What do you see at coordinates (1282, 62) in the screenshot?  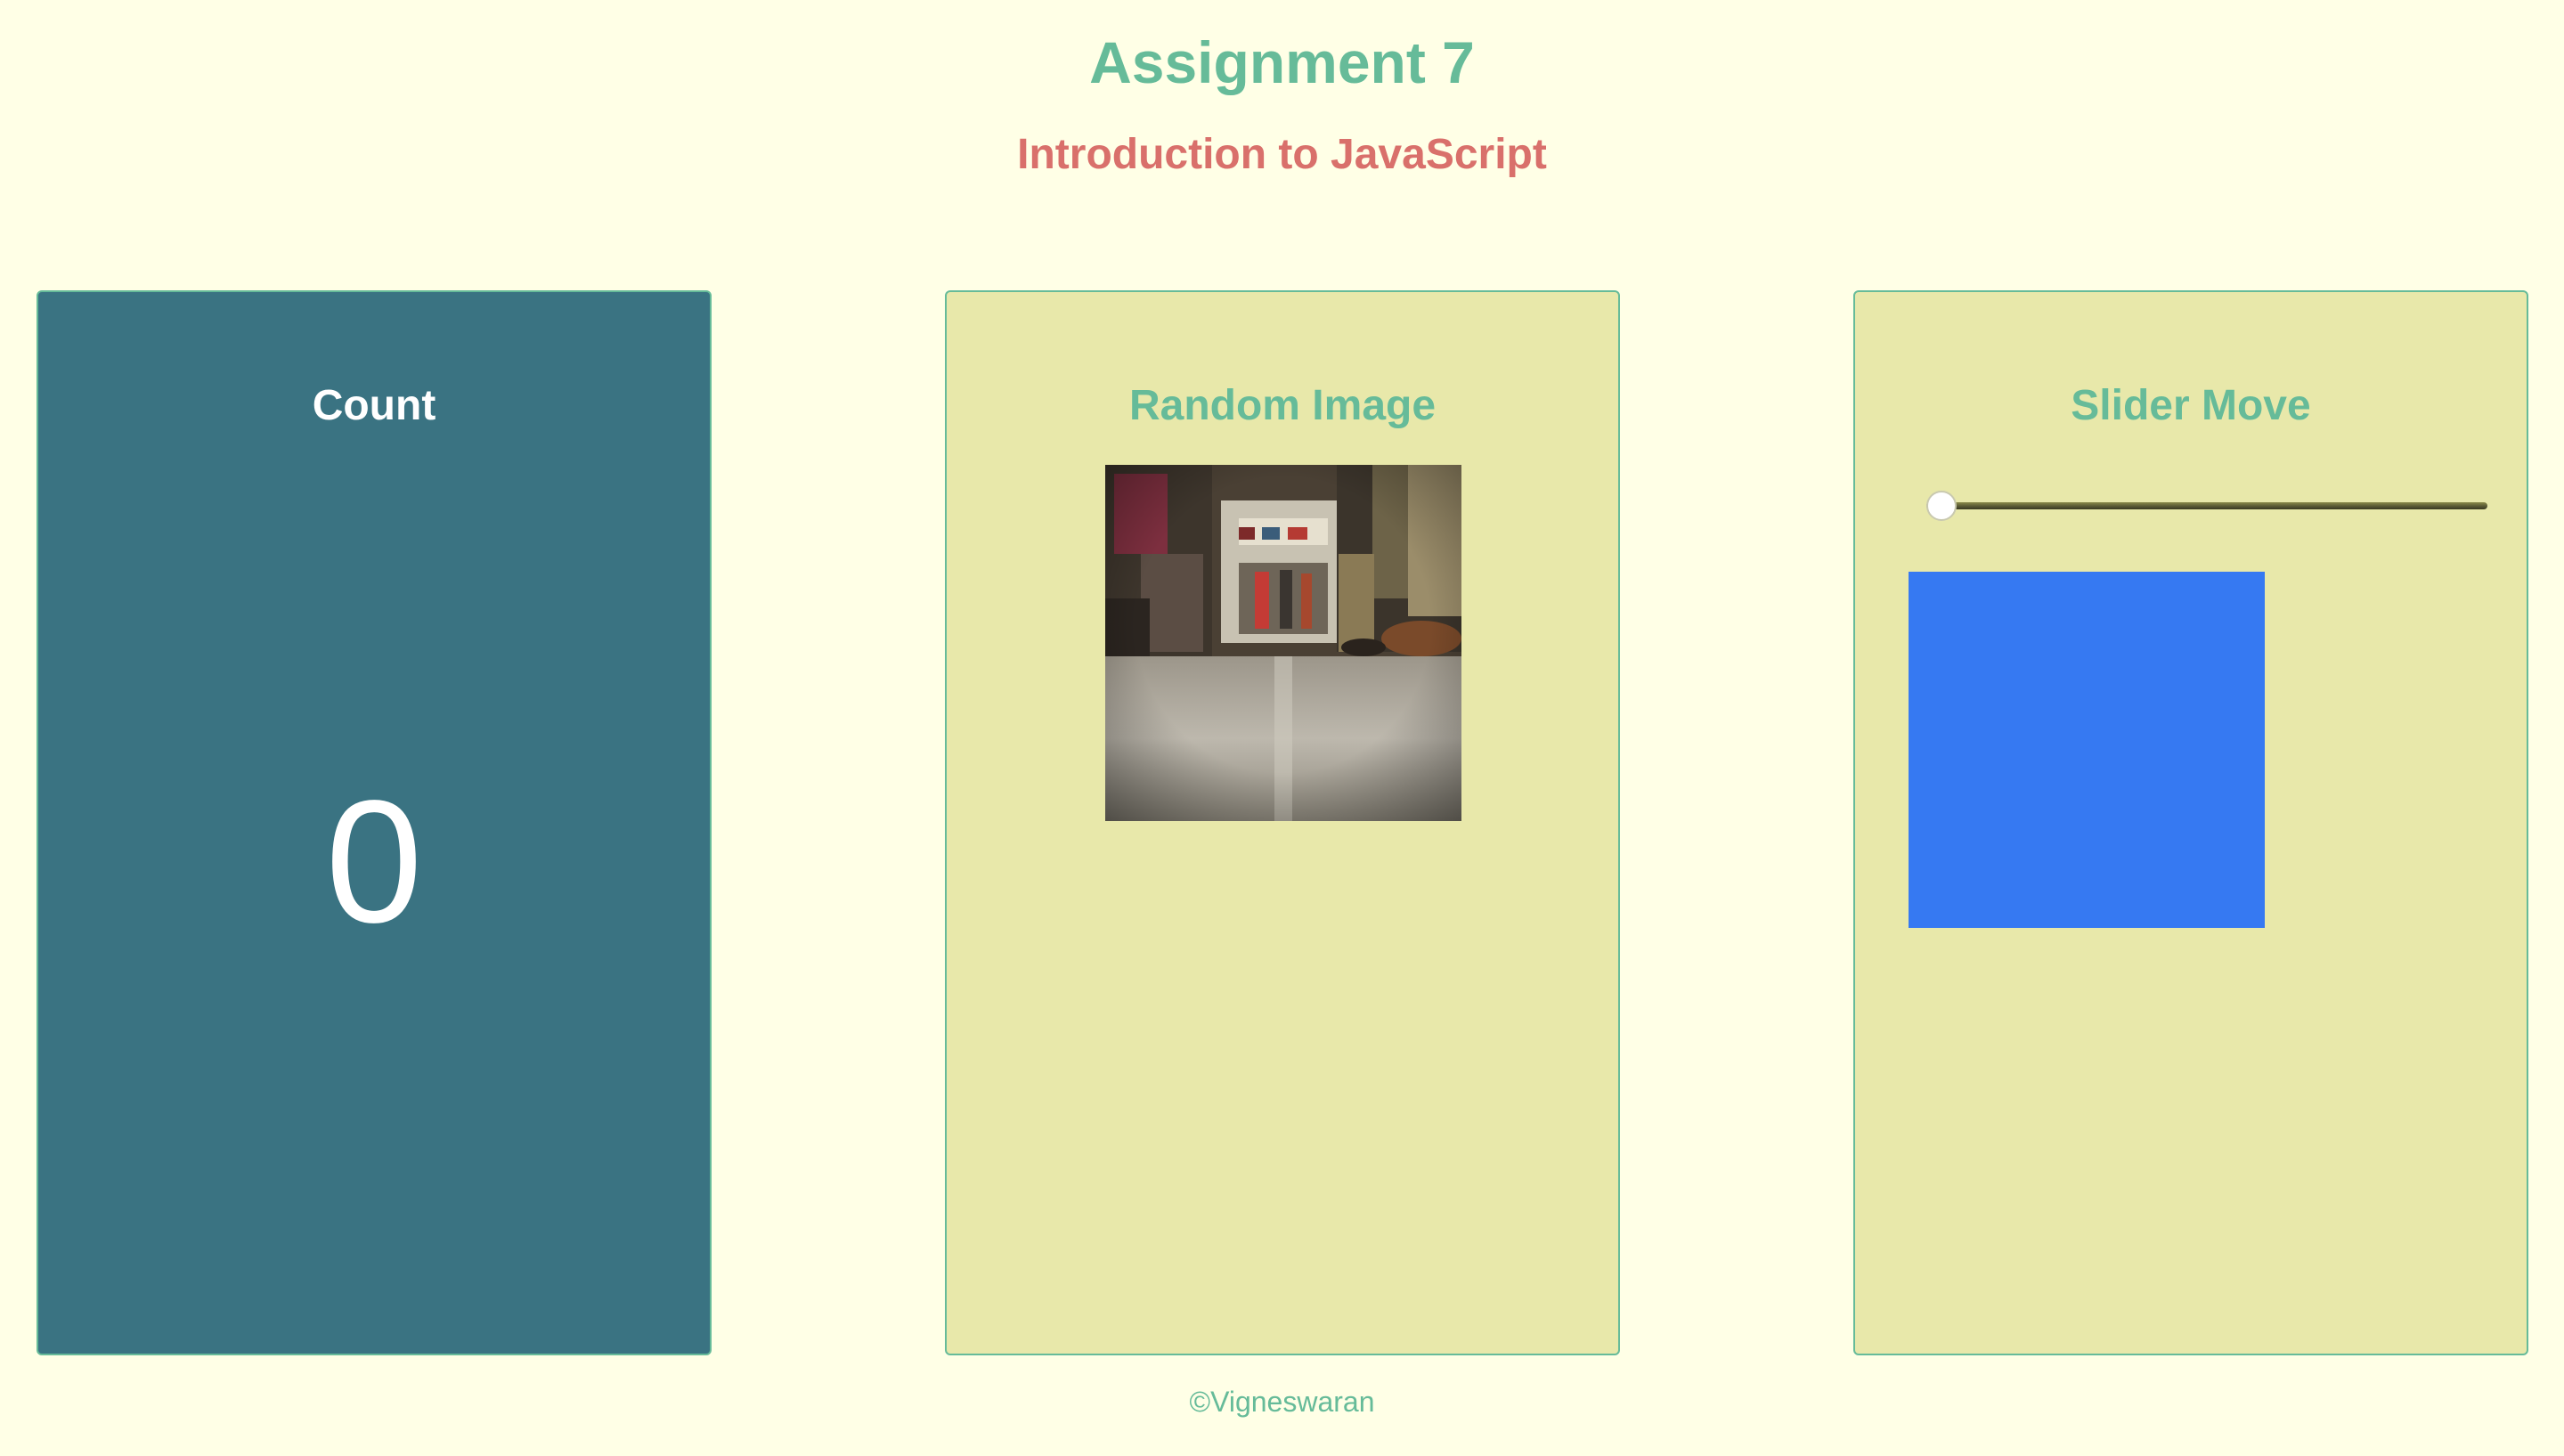 I see `page-title: Assignment 7` at bounding box center [1282, 62].